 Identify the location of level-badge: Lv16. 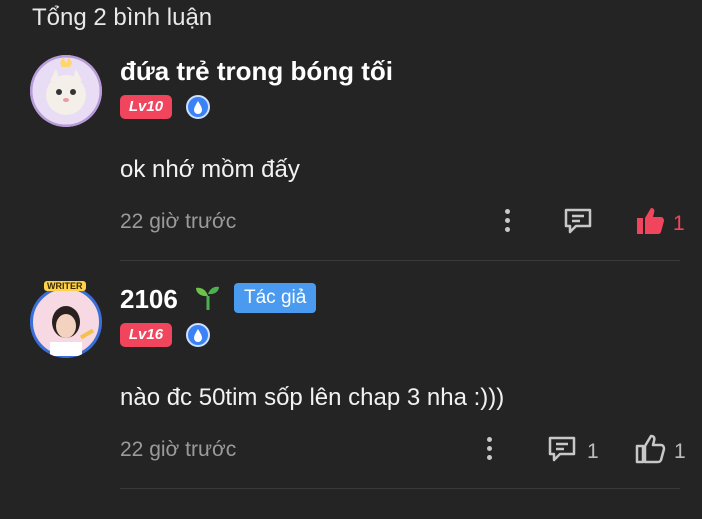
(146, 335).